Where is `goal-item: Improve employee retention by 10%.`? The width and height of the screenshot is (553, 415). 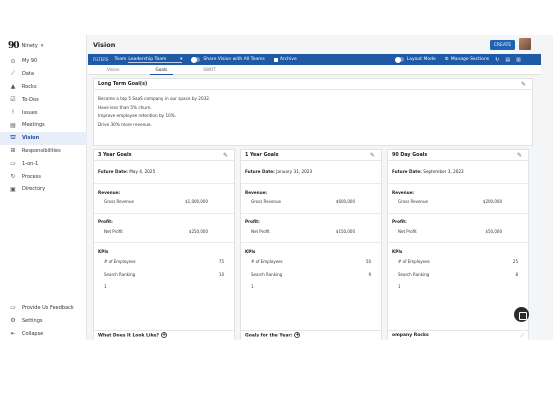
goal-item: Improve employee retention by 10%. is located at coordinates (137, 115).